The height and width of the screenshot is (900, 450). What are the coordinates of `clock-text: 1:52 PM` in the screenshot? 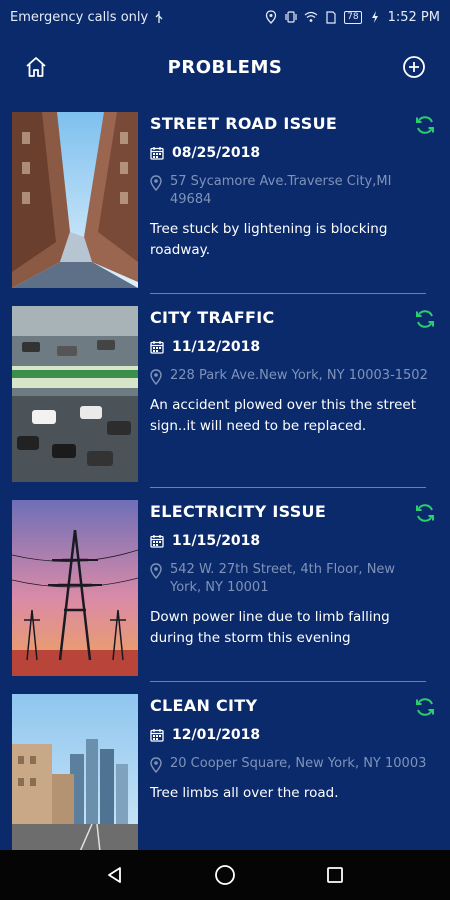 It's located at (413, 17).